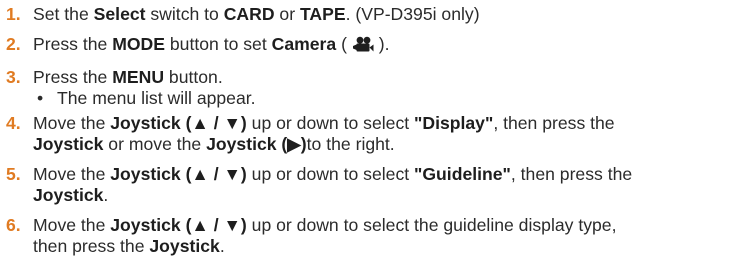 Image resolution: width=753 pixels, height=279 pixels. Describe the element at coordinates (13, 44) in the screenshot. I see `step-number: 2.` at that location.